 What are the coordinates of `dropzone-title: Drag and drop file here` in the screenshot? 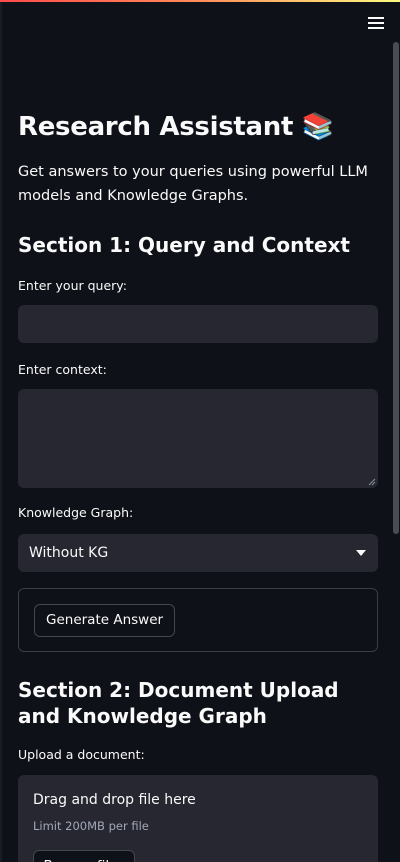 It's located at (114, 800).